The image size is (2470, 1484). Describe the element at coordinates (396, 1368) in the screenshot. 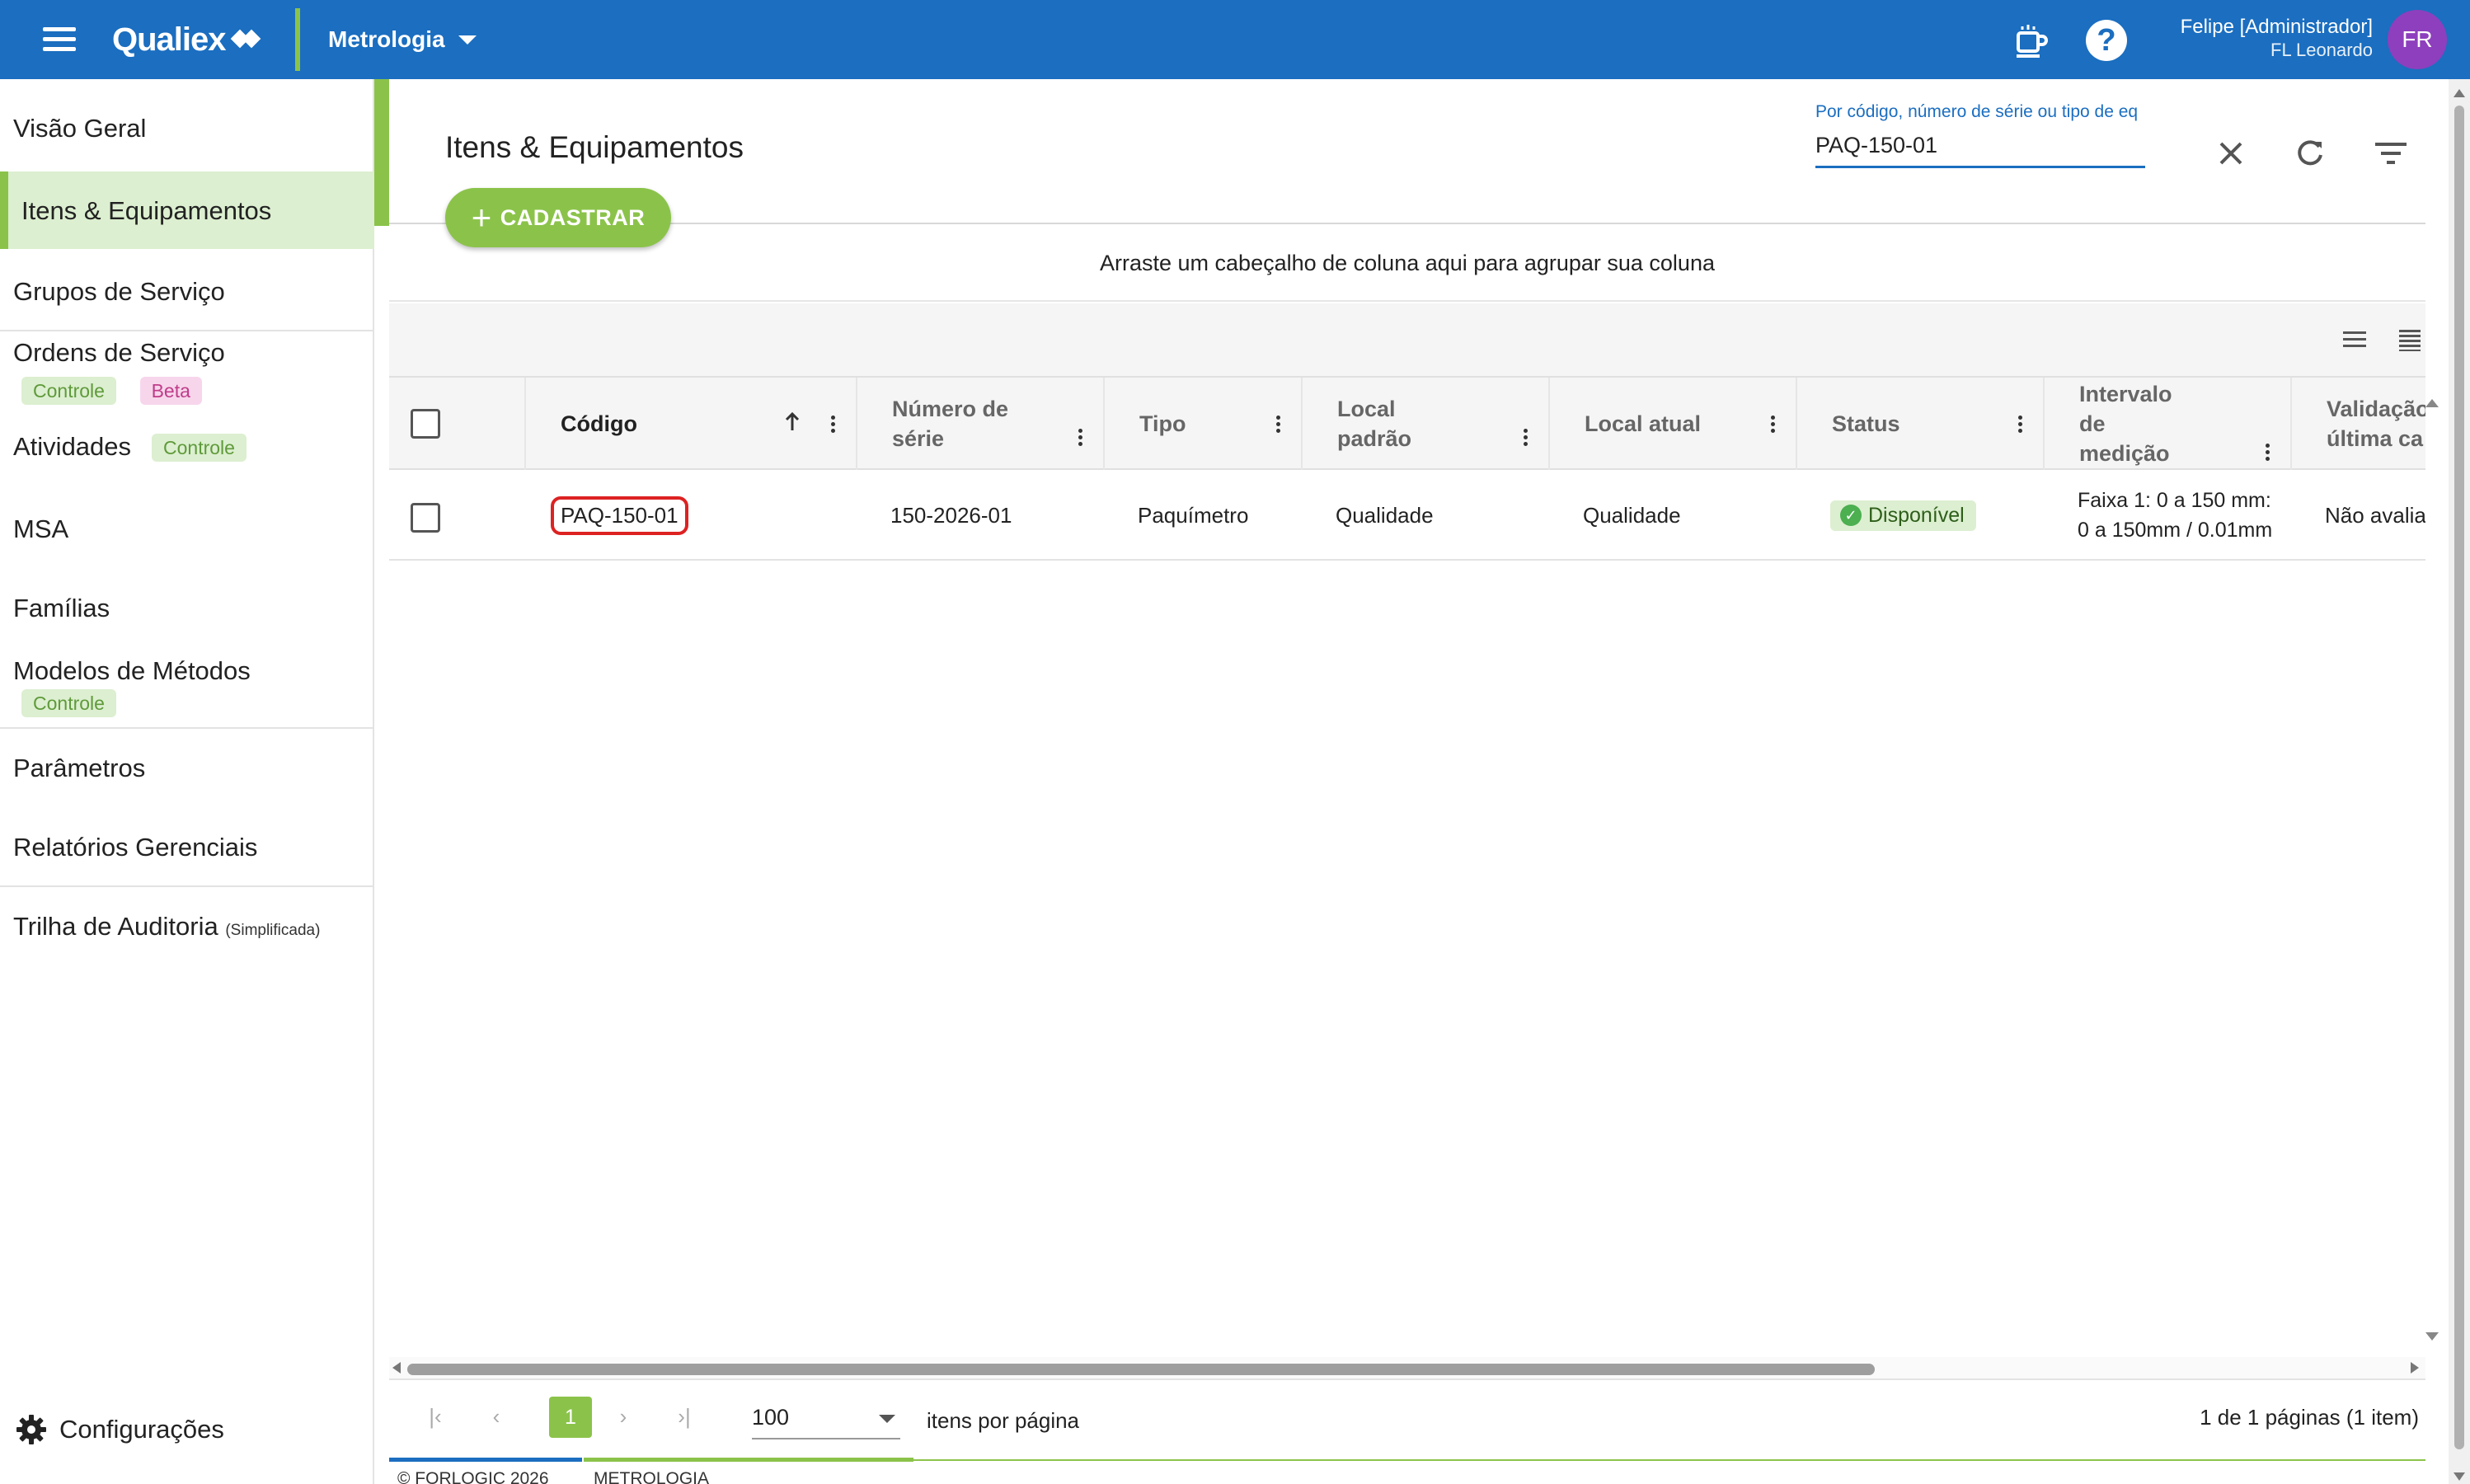

I see `scroll-left-icon` at that location.